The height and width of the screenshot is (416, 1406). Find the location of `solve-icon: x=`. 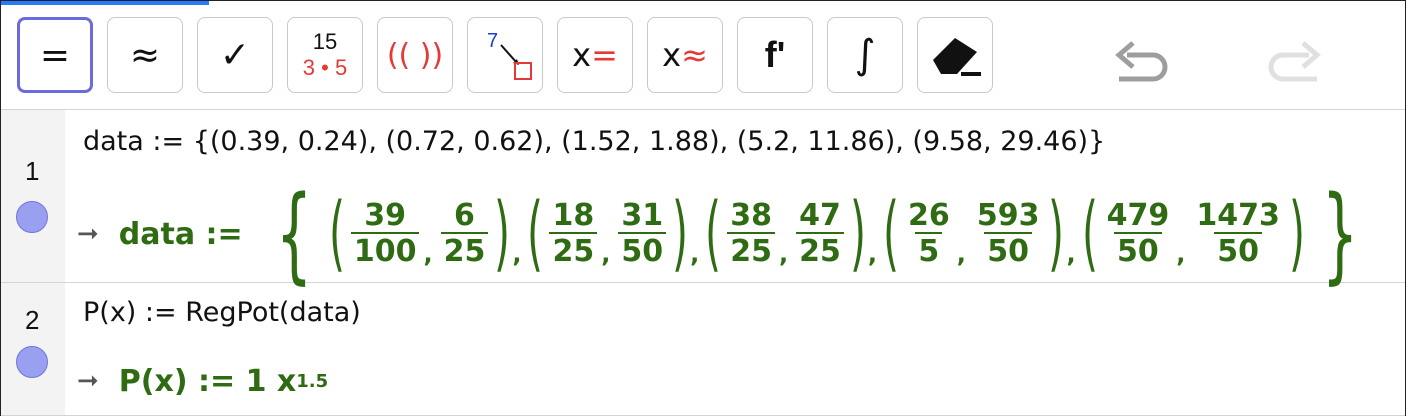

solve-icon: x= is located at coordinates (595, 55).